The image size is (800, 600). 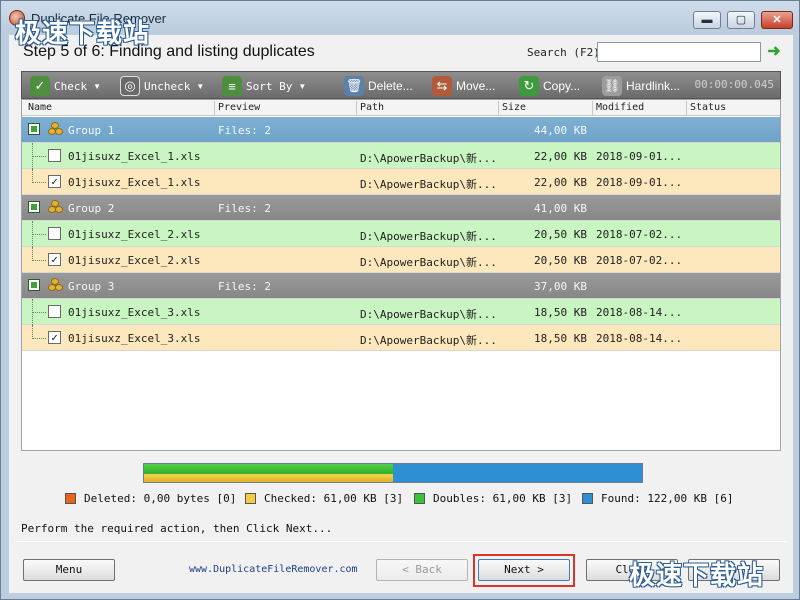 I want to click on uncheck-label: Uncheck, so click(x=167, y=86).